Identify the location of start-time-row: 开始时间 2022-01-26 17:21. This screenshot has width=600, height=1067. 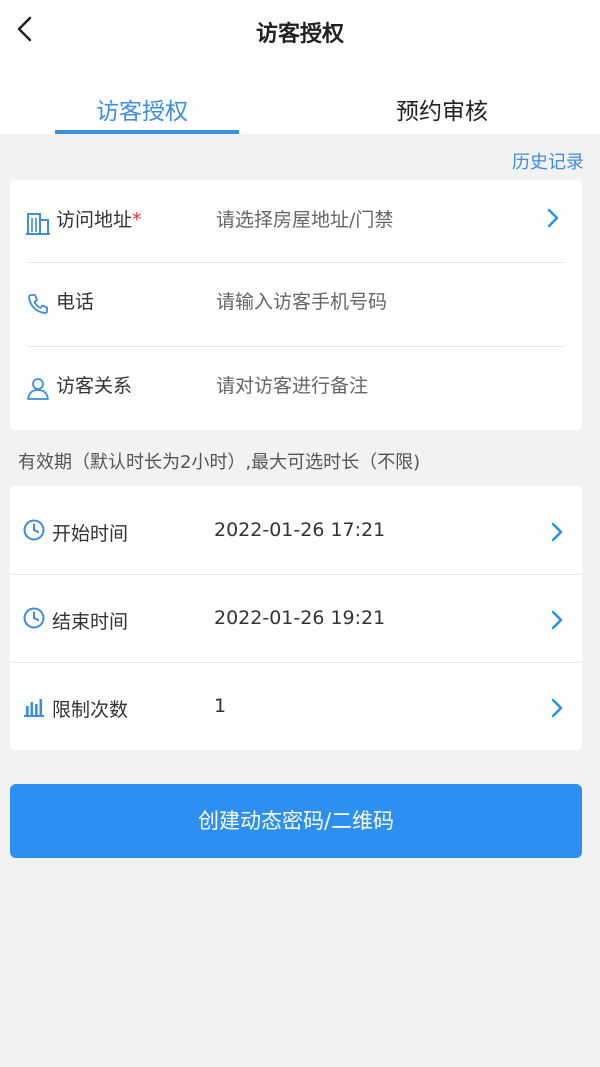
(296, 530).